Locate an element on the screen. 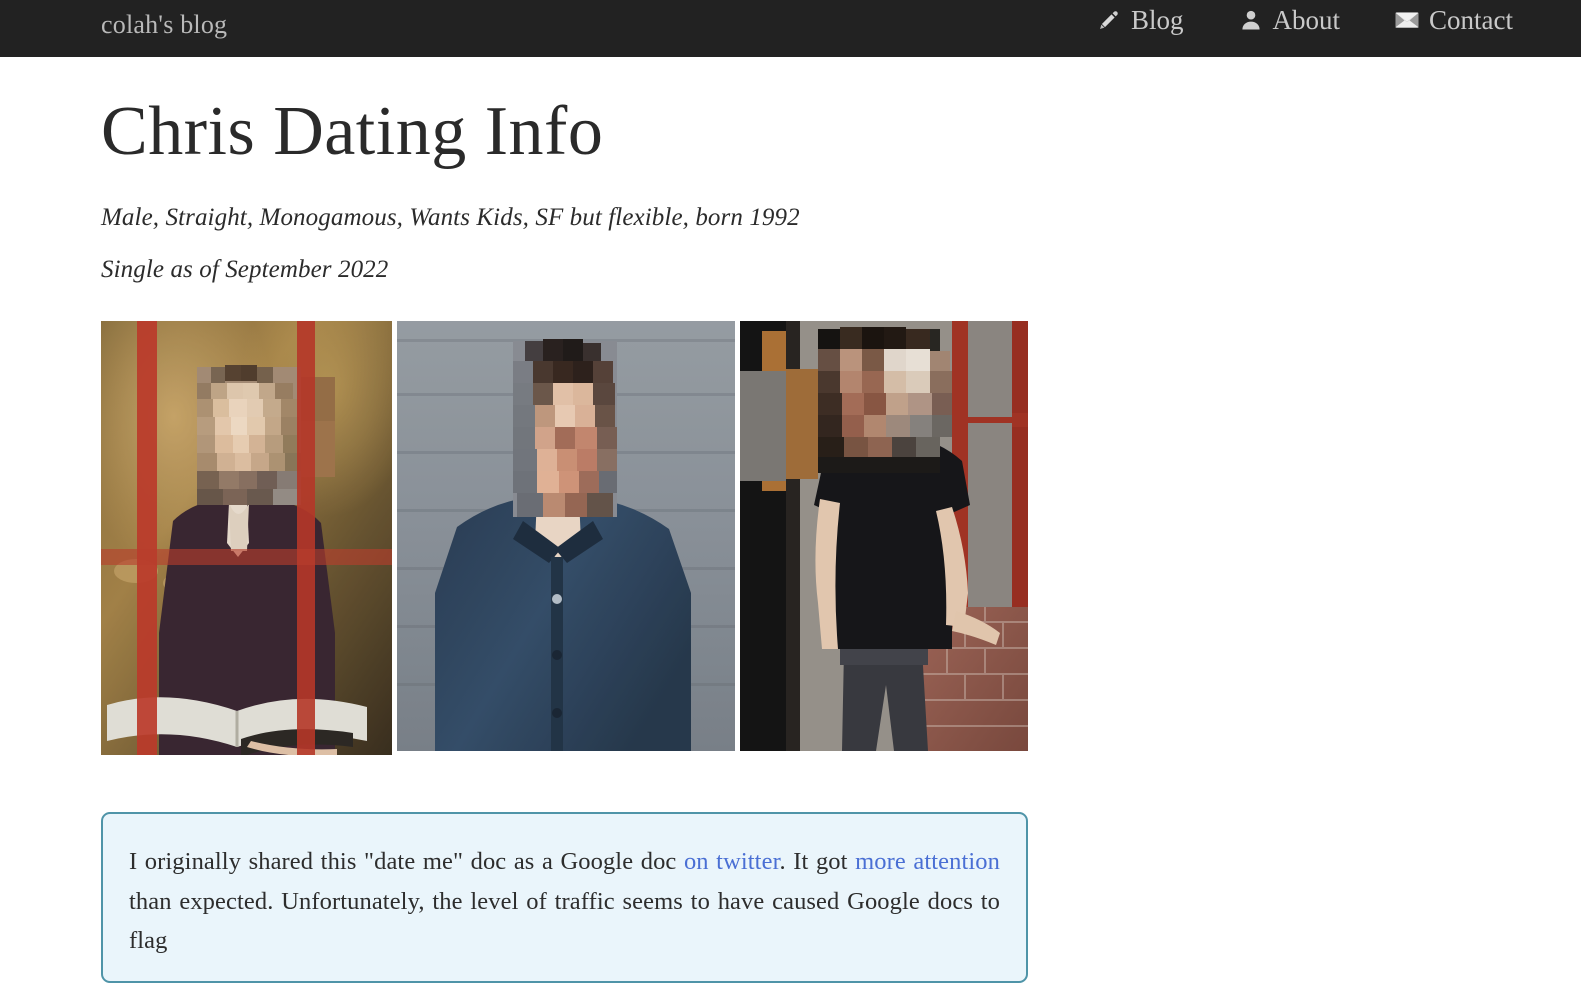  nav-item-contact: Contact is located at coordinates (1453, 20).